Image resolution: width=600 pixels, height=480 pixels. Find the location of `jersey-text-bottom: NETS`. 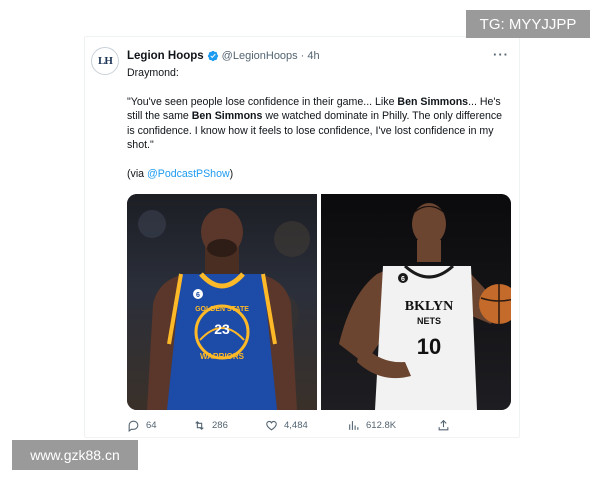

jersey-text-bottom: NETS is located at coordinates (429, 321).